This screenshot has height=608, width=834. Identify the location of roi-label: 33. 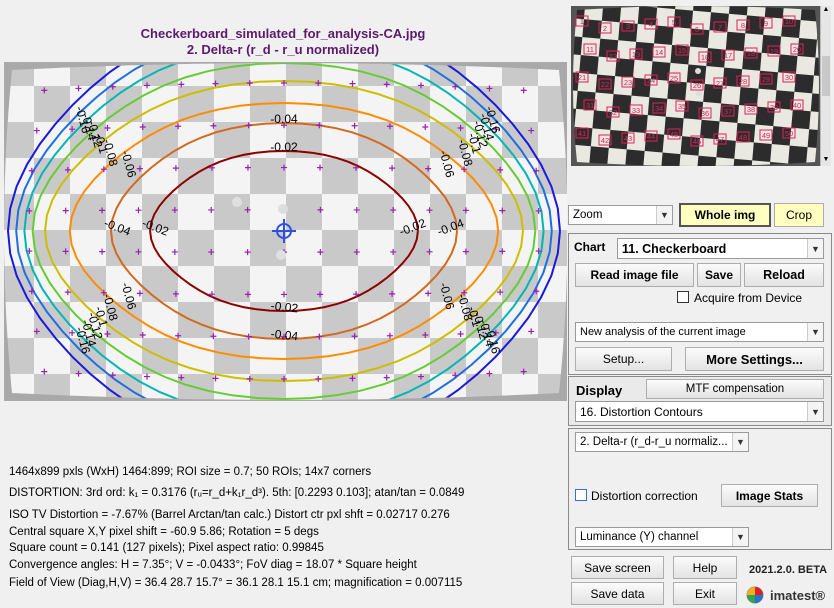
(636, 110).